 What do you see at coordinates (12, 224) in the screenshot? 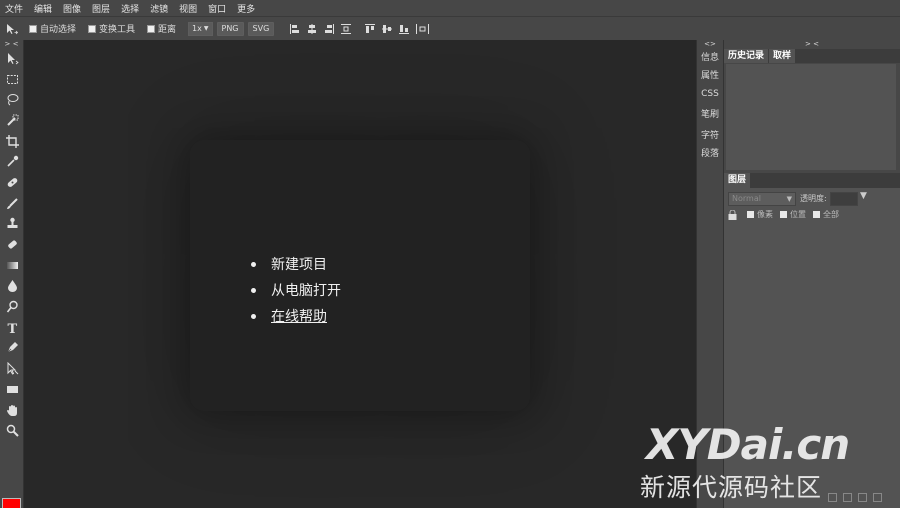
I see `clone-stamp-icon` at bounding box center [12, 224].